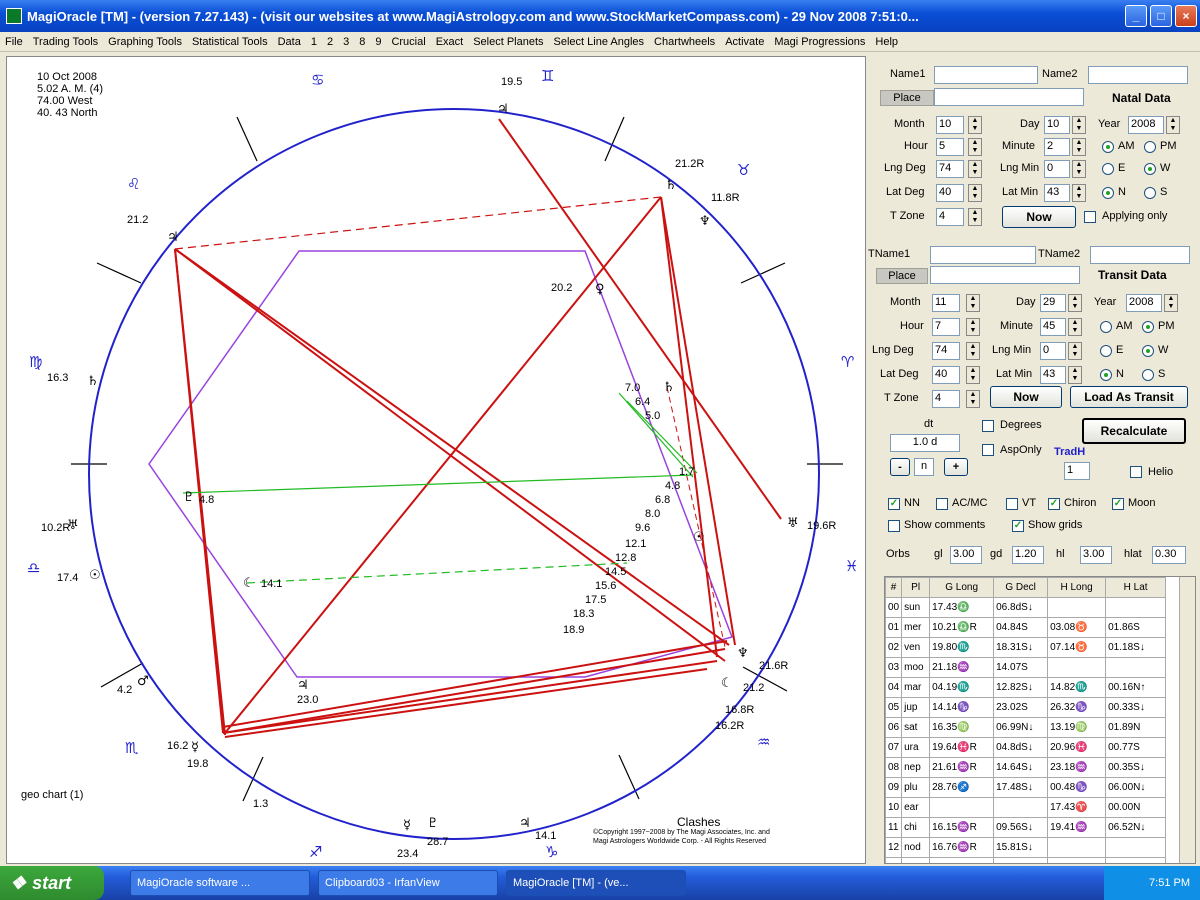 This screenshot has width=1200, height=900. I want to click on table-row: 08 nep 21.61♒R 14.64S↓ 23.18♒ 00.35S↓, so click(1026, 767).